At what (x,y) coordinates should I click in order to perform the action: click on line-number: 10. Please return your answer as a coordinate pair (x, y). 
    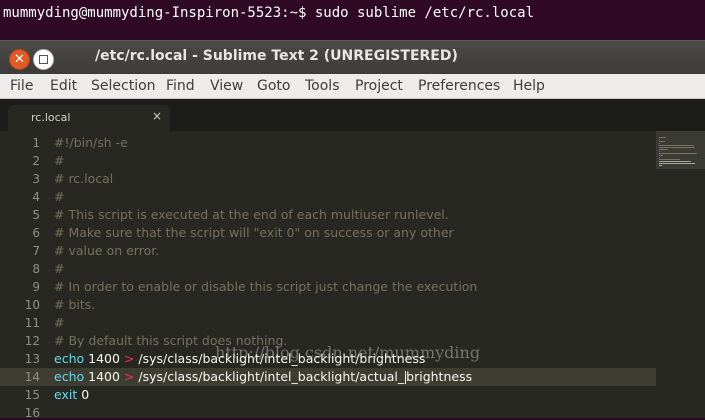
    Looking at the image, I should click on (32, 305).